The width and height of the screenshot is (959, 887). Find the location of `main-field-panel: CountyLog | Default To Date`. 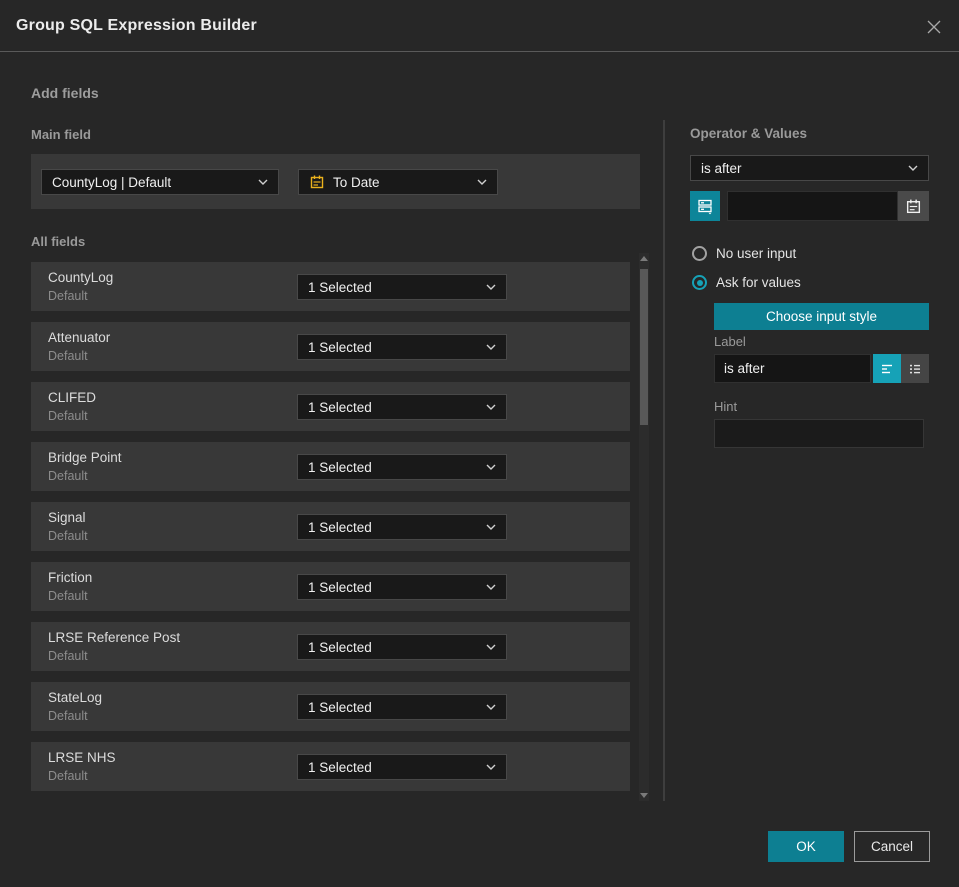

main-field-panel: CountyLog | Default To Date is located at coordinates (335, 181).